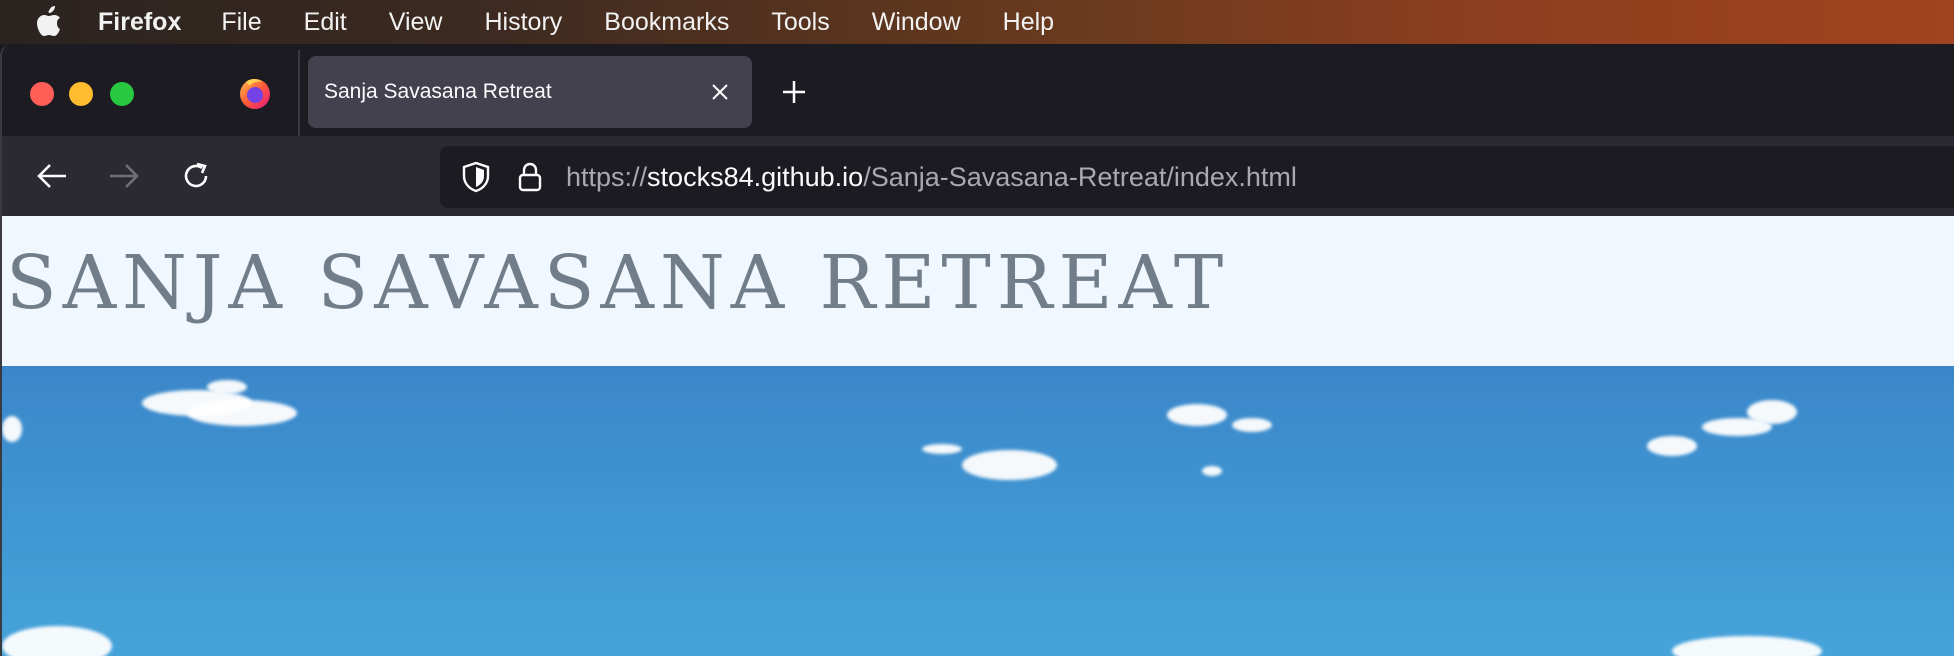 The image size is (1954, 656). What do you see at coordinates (1028, 22) in the screenshot?
I see `menu-help: Help` at bounding box center [1028, 22].